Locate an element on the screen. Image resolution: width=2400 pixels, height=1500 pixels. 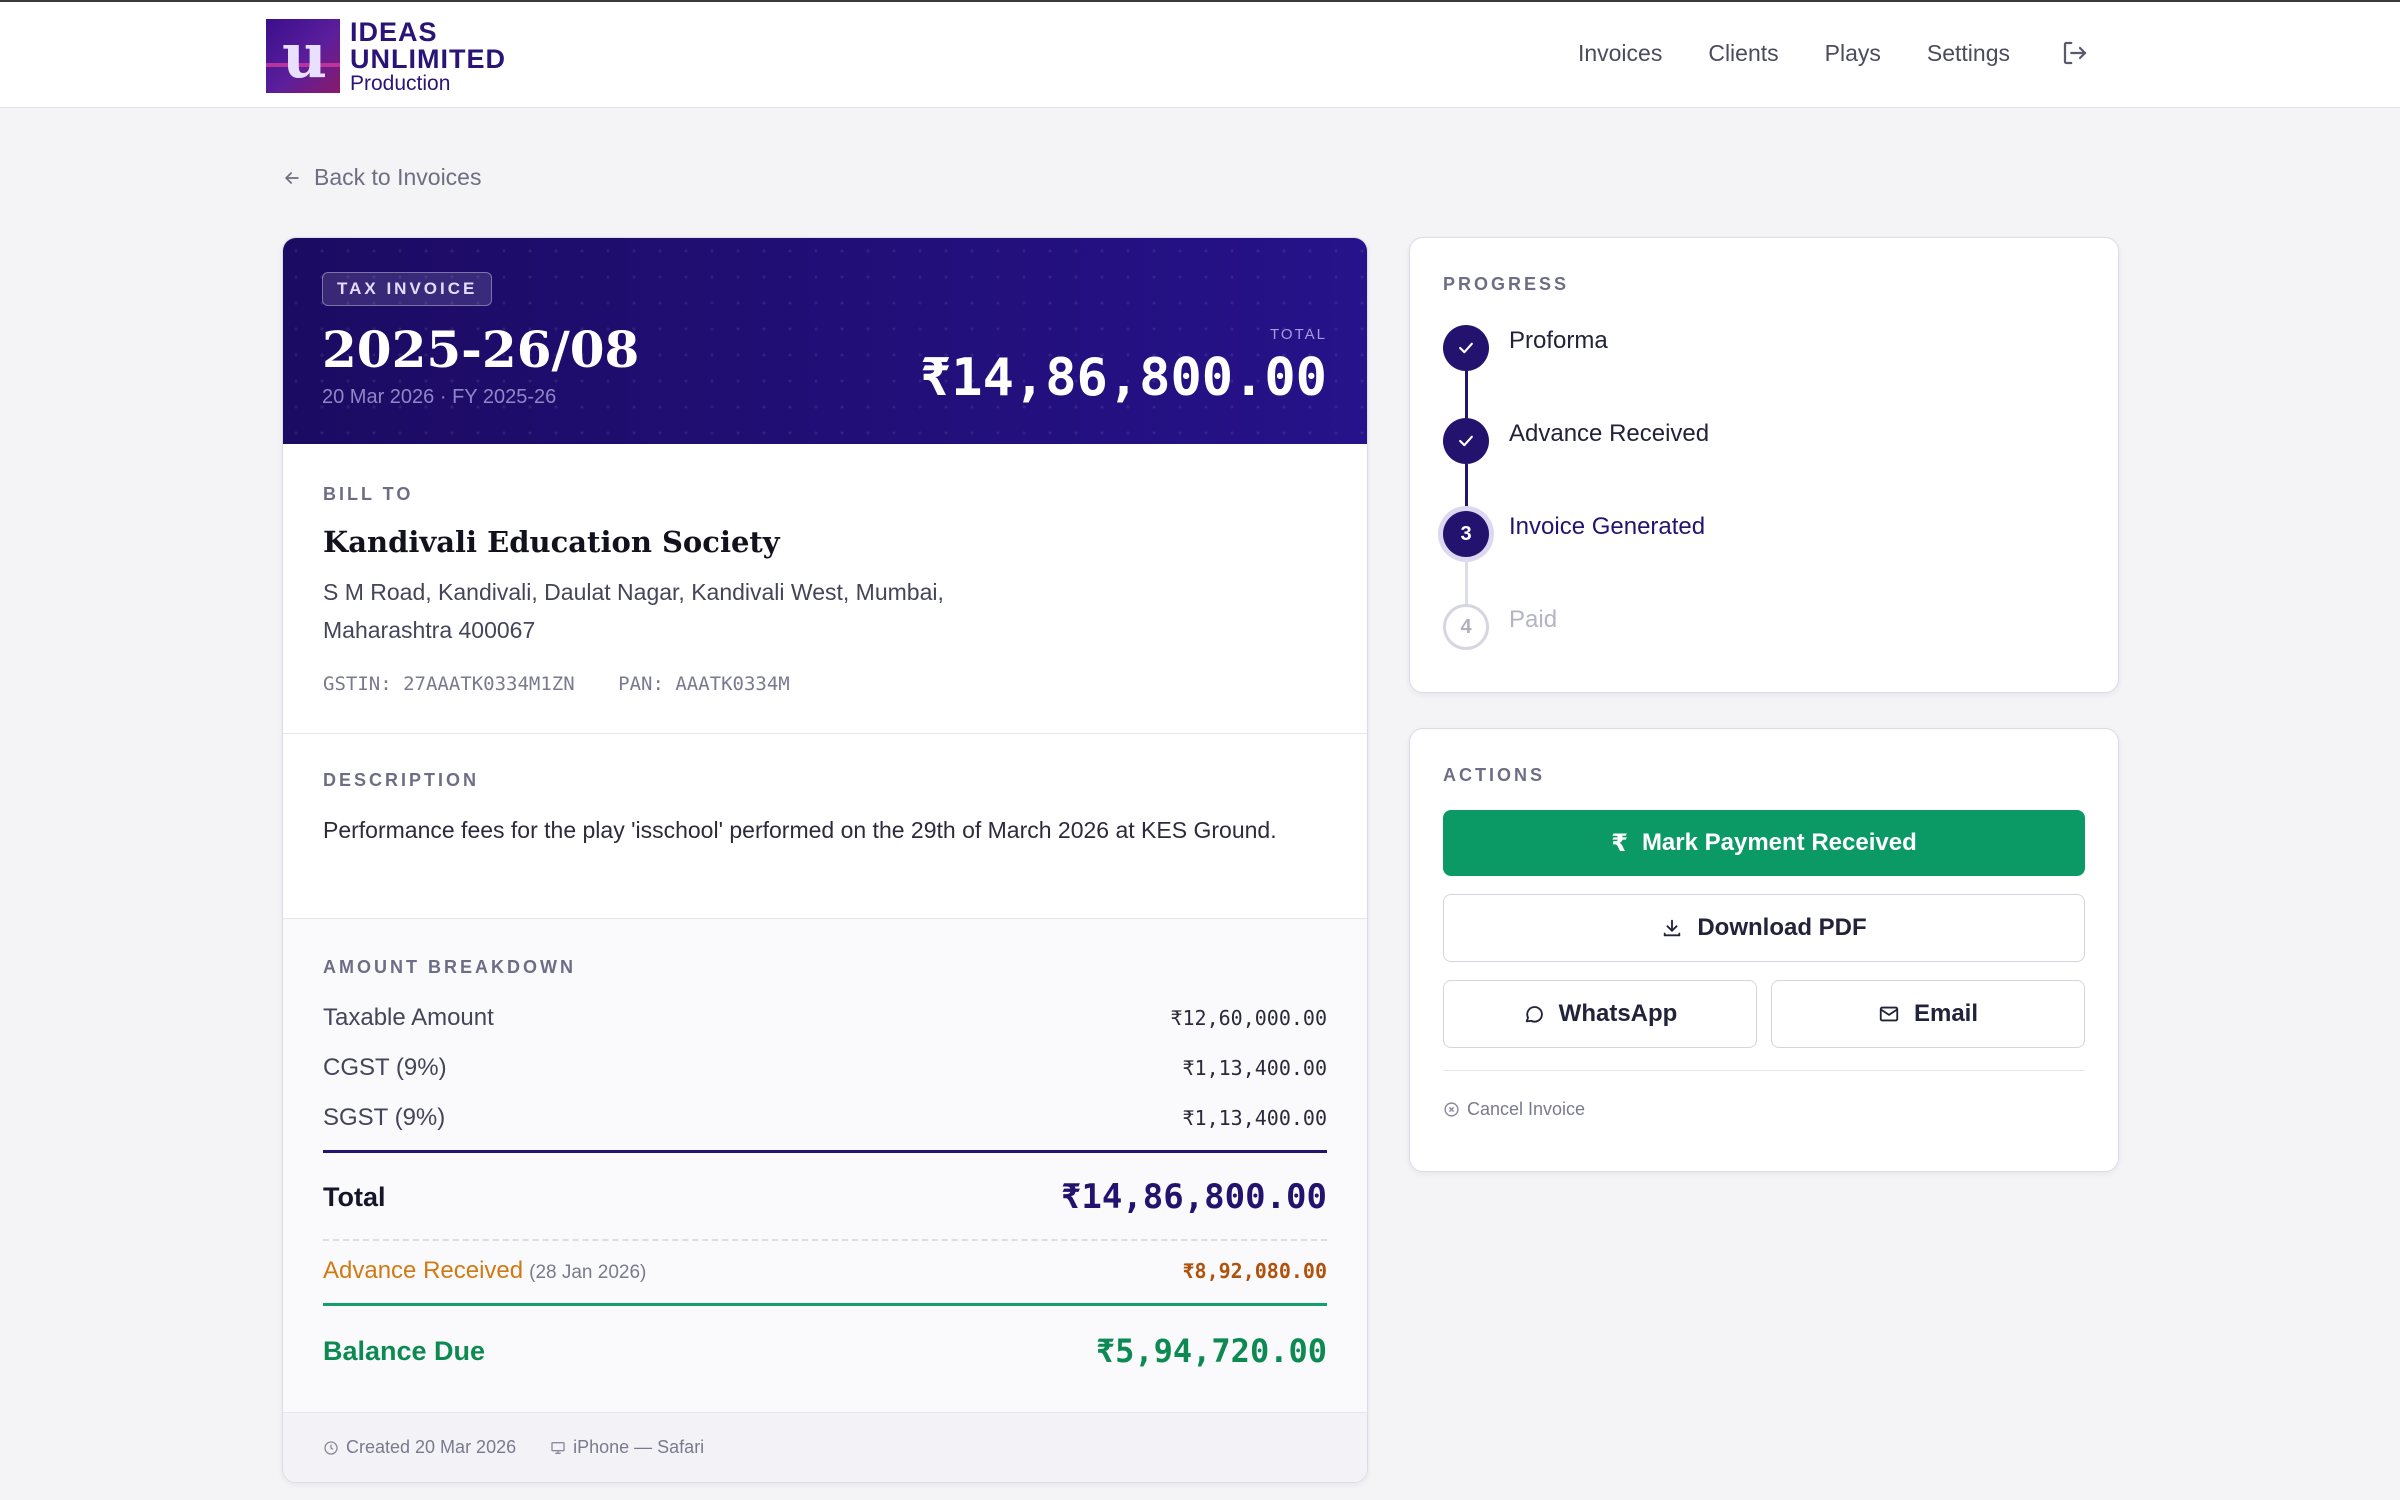
total-row: Total ₹14,86,800.00 is located at coordinates (825, 1197).